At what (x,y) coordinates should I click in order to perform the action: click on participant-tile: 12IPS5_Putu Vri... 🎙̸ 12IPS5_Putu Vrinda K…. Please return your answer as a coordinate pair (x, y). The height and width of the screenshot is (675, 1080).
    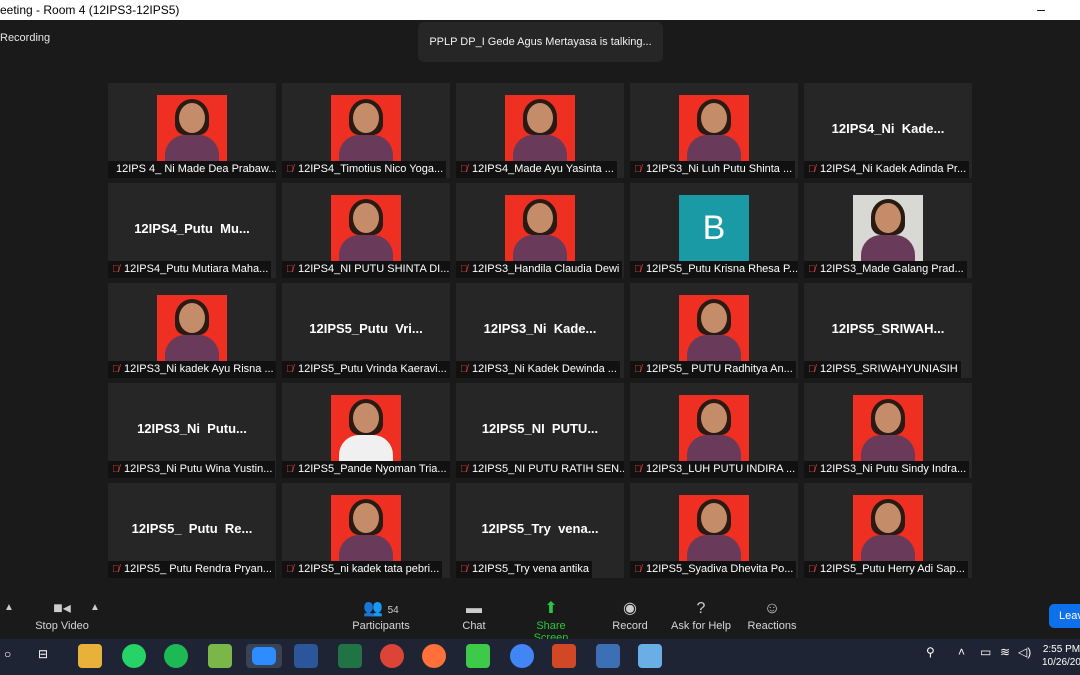
    Looking at the image, I should click on (366, 330).